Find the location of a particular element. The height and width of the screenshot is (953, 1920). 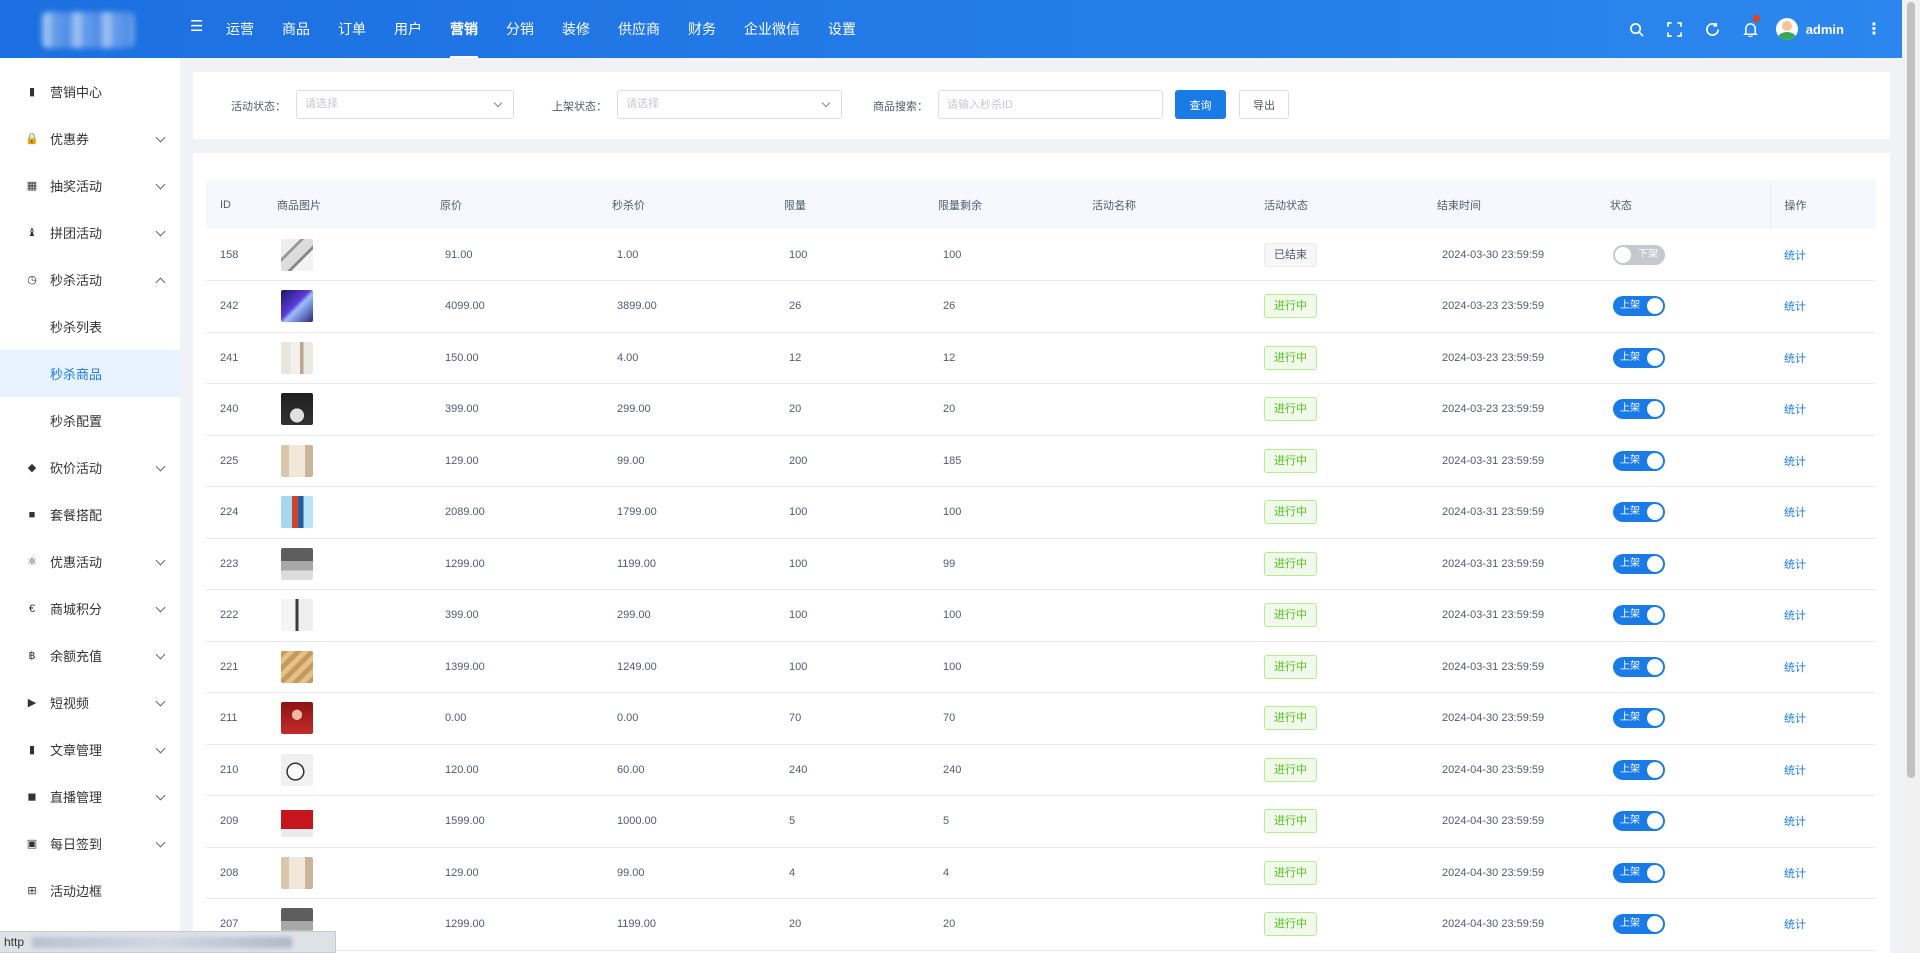

sidebar-item: ⚛ 优惠活动 is located at coordinates (90, 561).